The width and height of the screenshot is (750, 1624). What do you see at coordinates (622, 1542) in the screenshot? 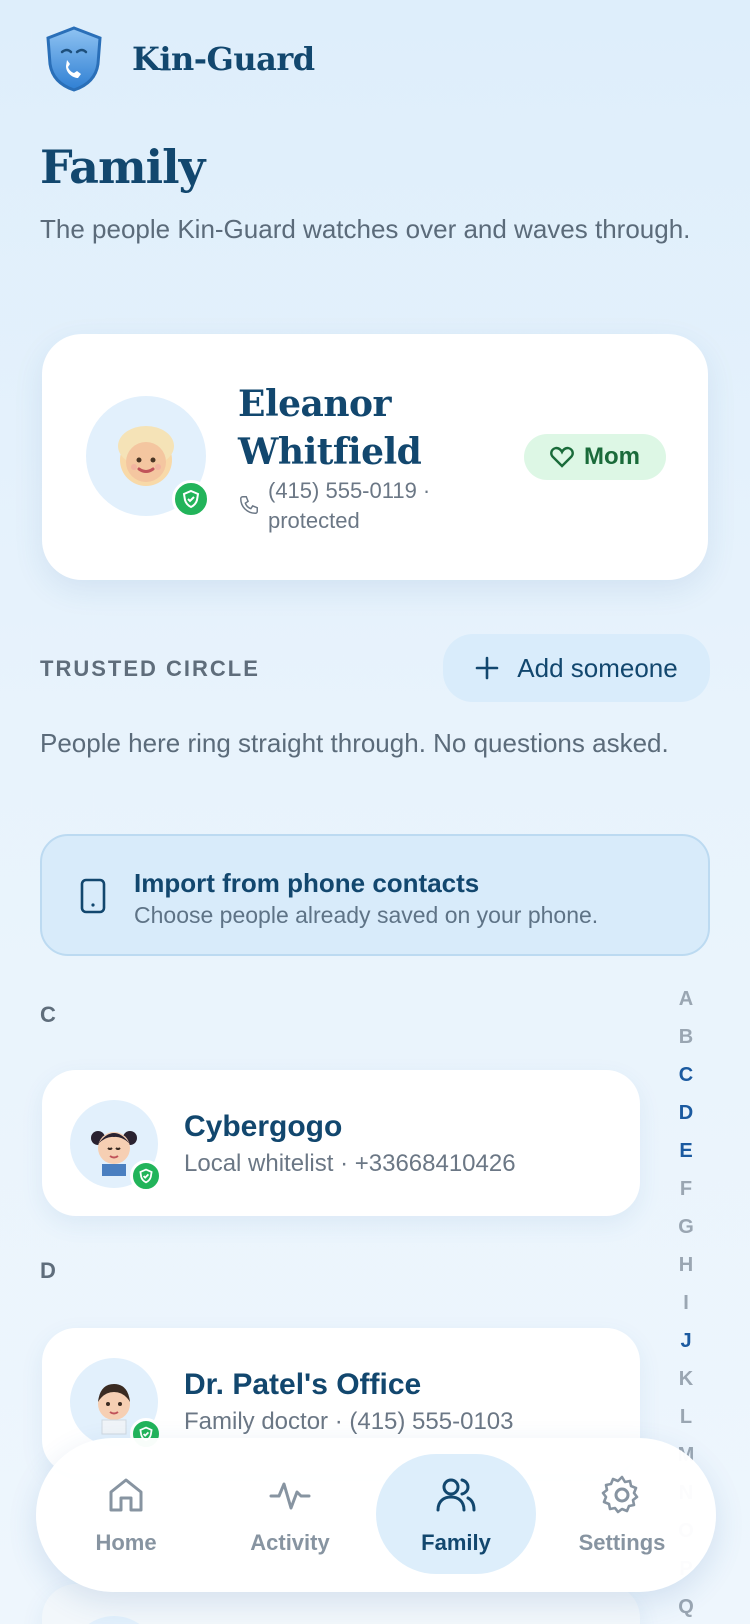
I see `nav-label: Settings` at bounding box center [622, 1542].